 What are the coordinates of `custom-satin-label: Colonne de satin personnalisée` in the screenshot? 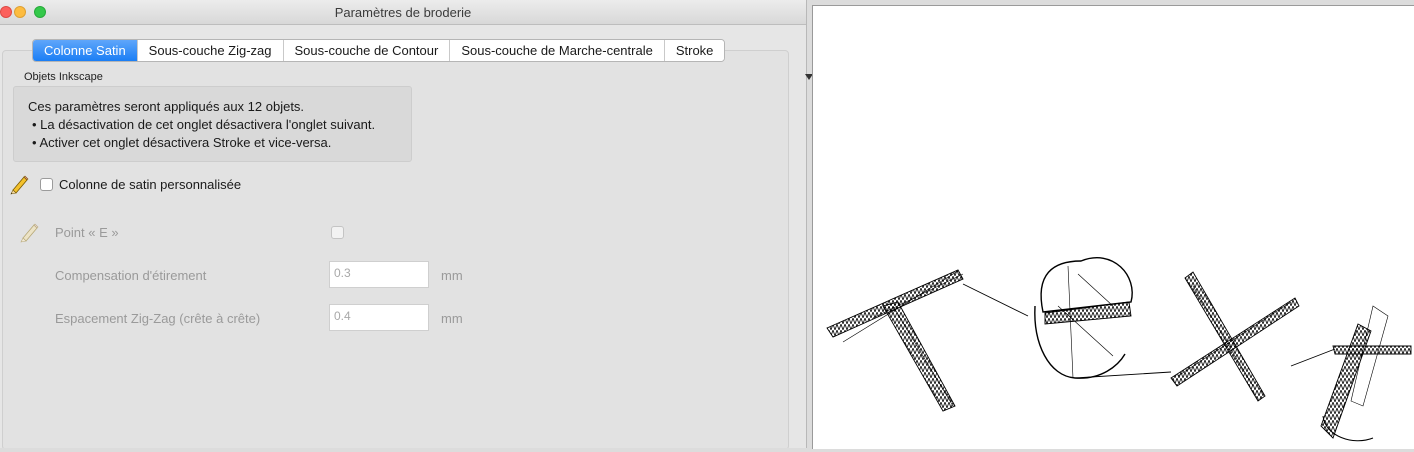 It's located at (150, 184).